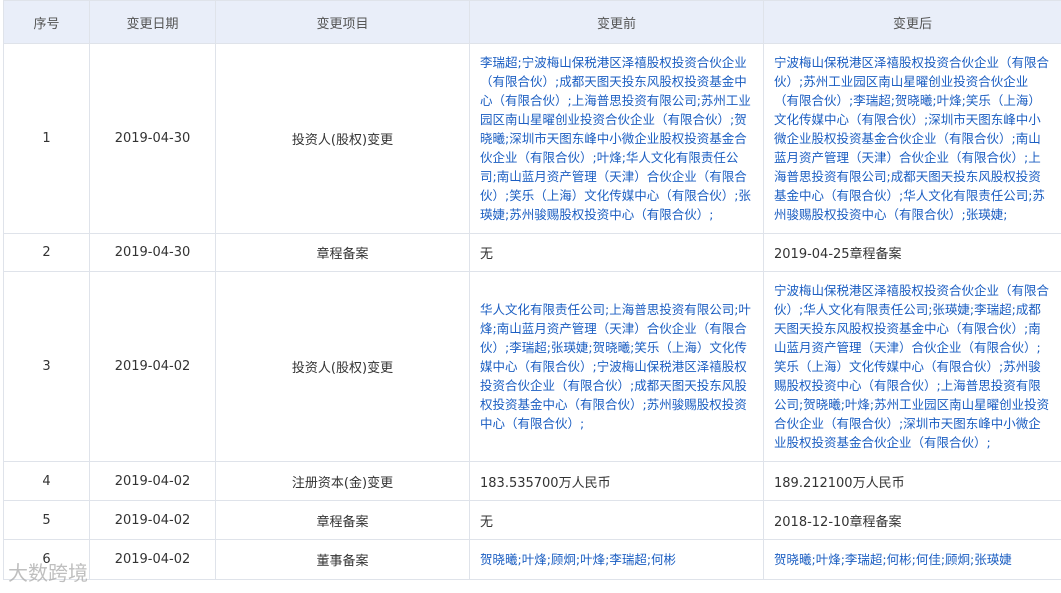 This screenshot has width=1061, height=593. Describe the element at coordinates (152, 22) in the screenshot. I see `header-change-date: 变更日期` at that location.